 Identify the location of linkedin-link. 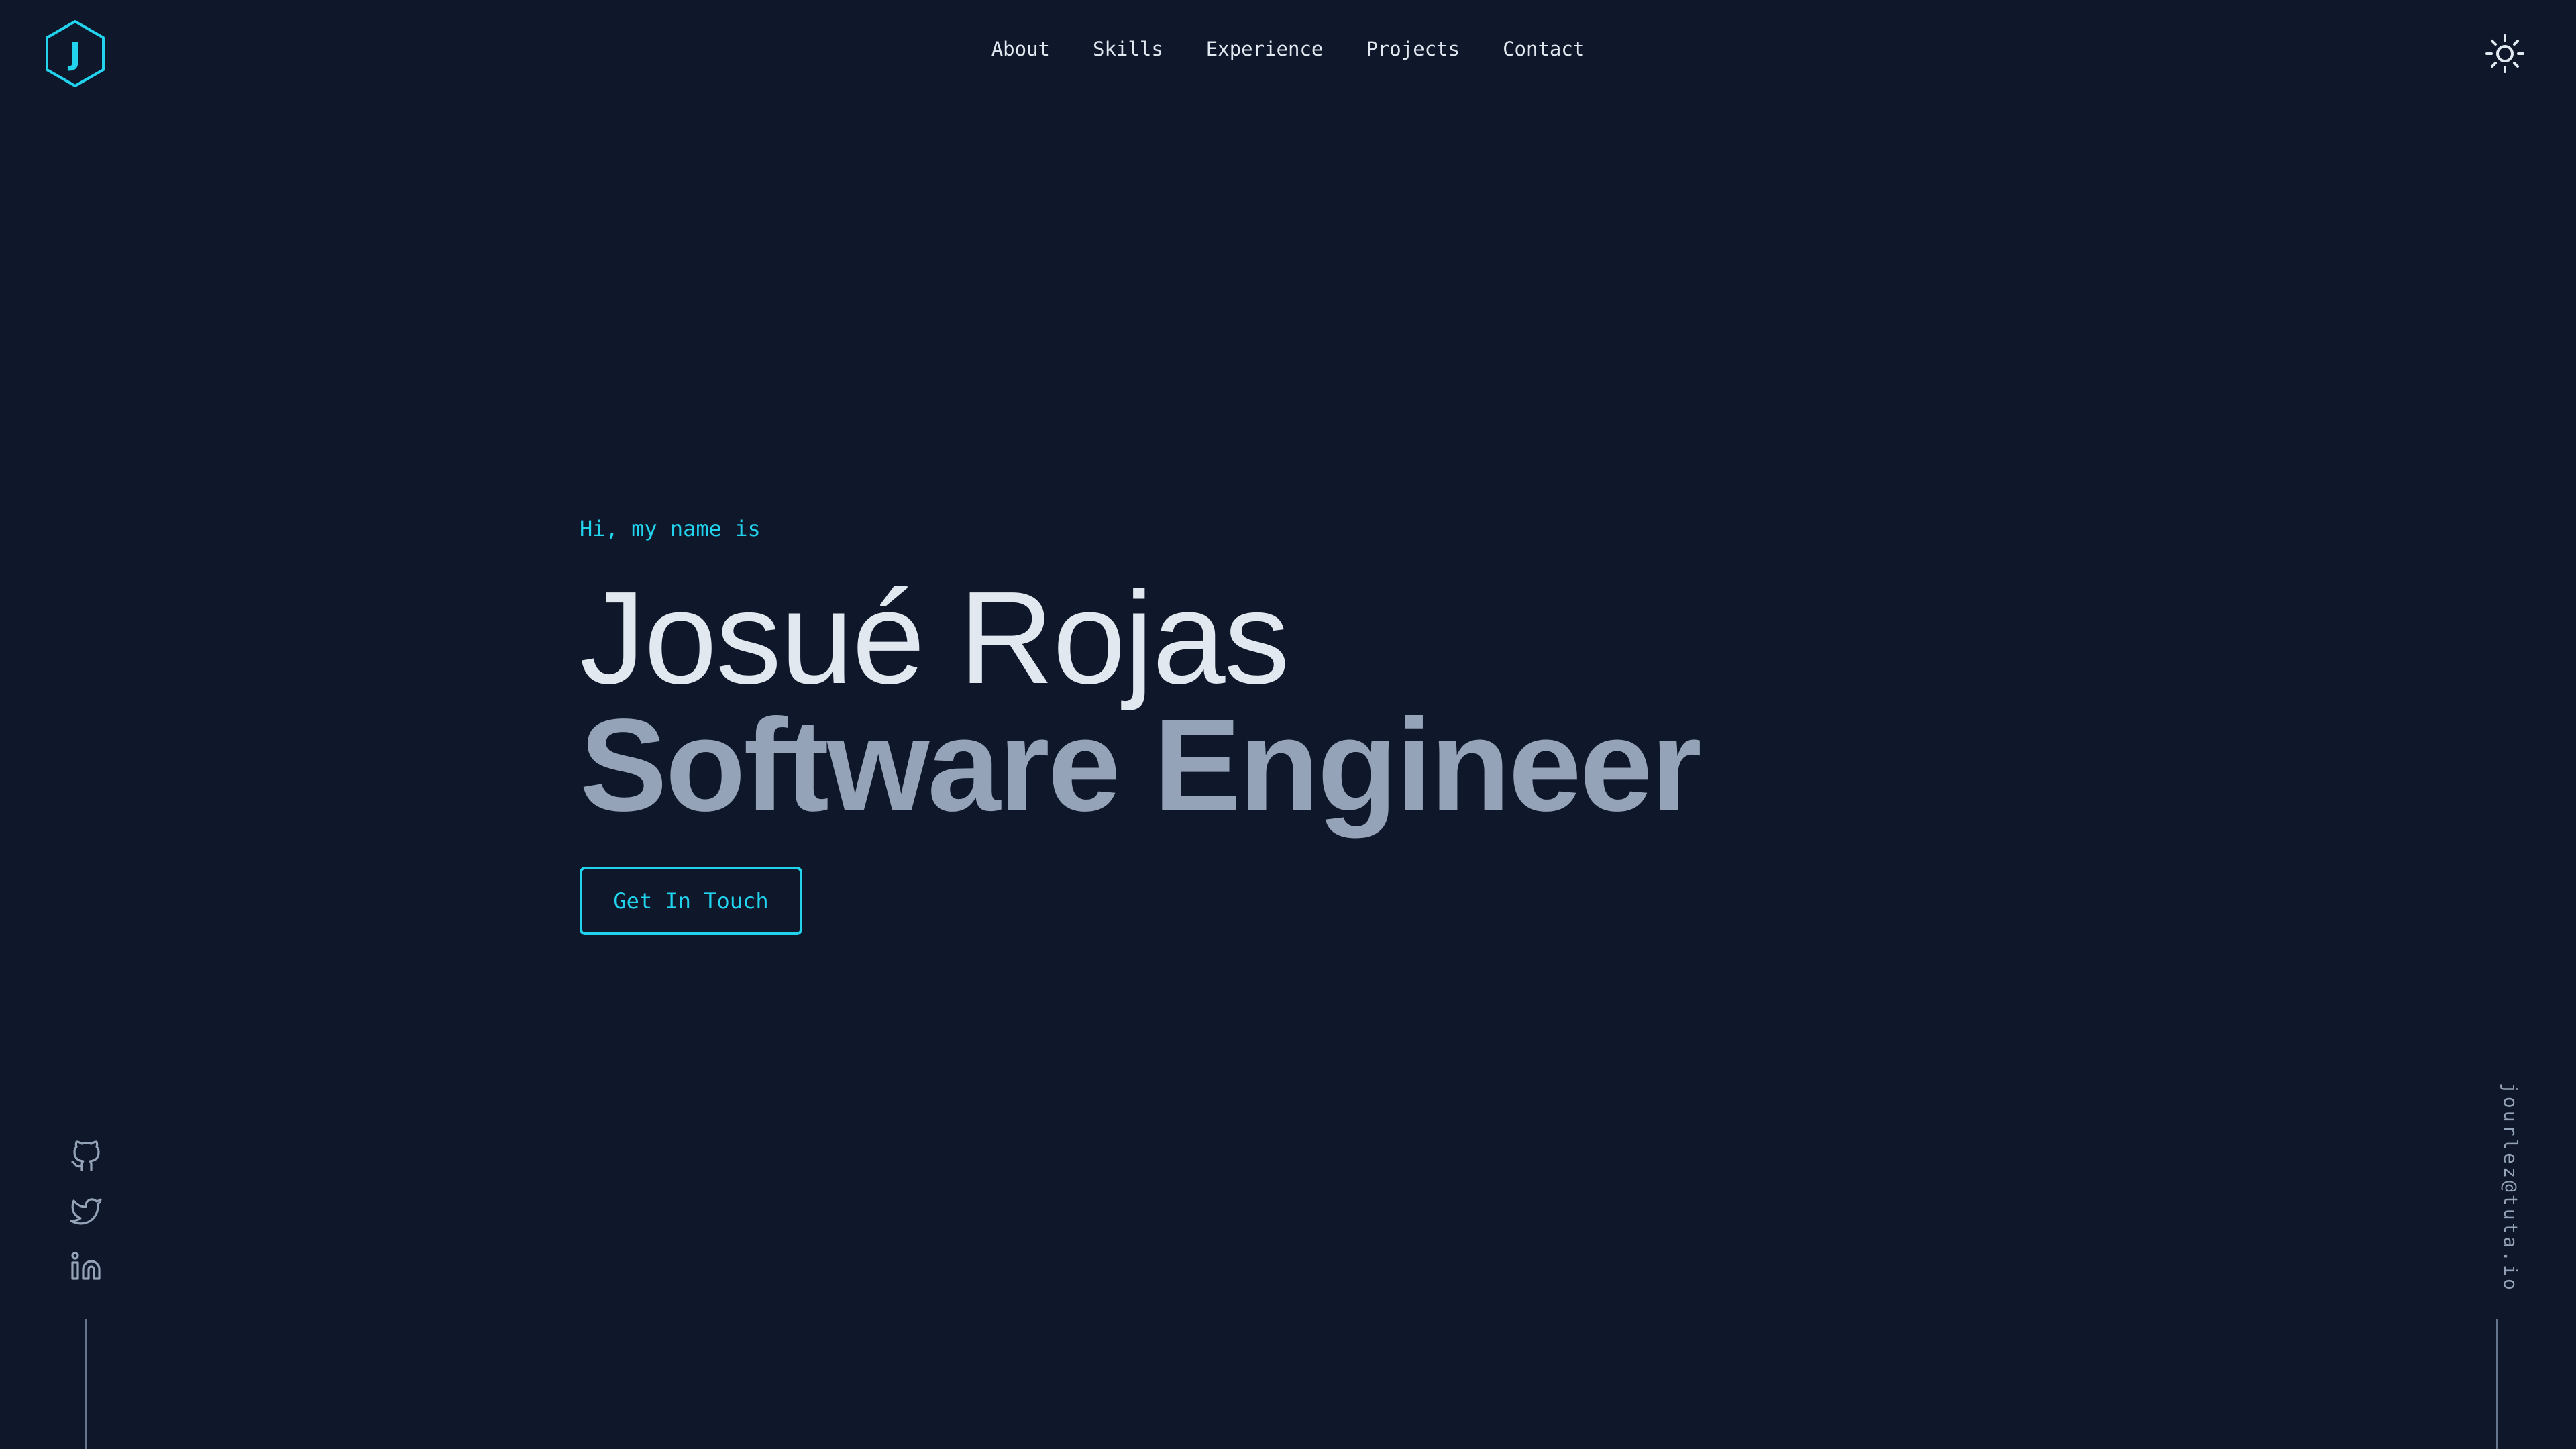
(86, 1266).